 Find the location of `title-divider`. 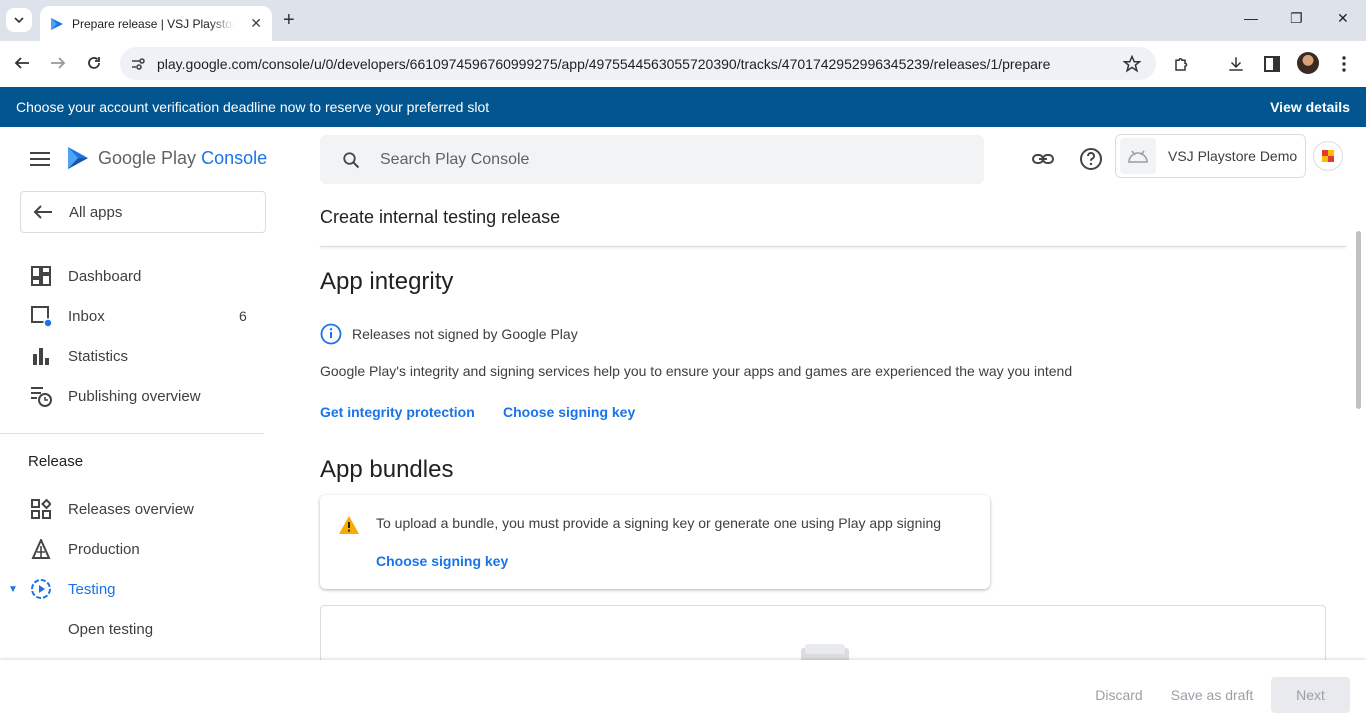

title-divider is located at coordinates (833, 246).